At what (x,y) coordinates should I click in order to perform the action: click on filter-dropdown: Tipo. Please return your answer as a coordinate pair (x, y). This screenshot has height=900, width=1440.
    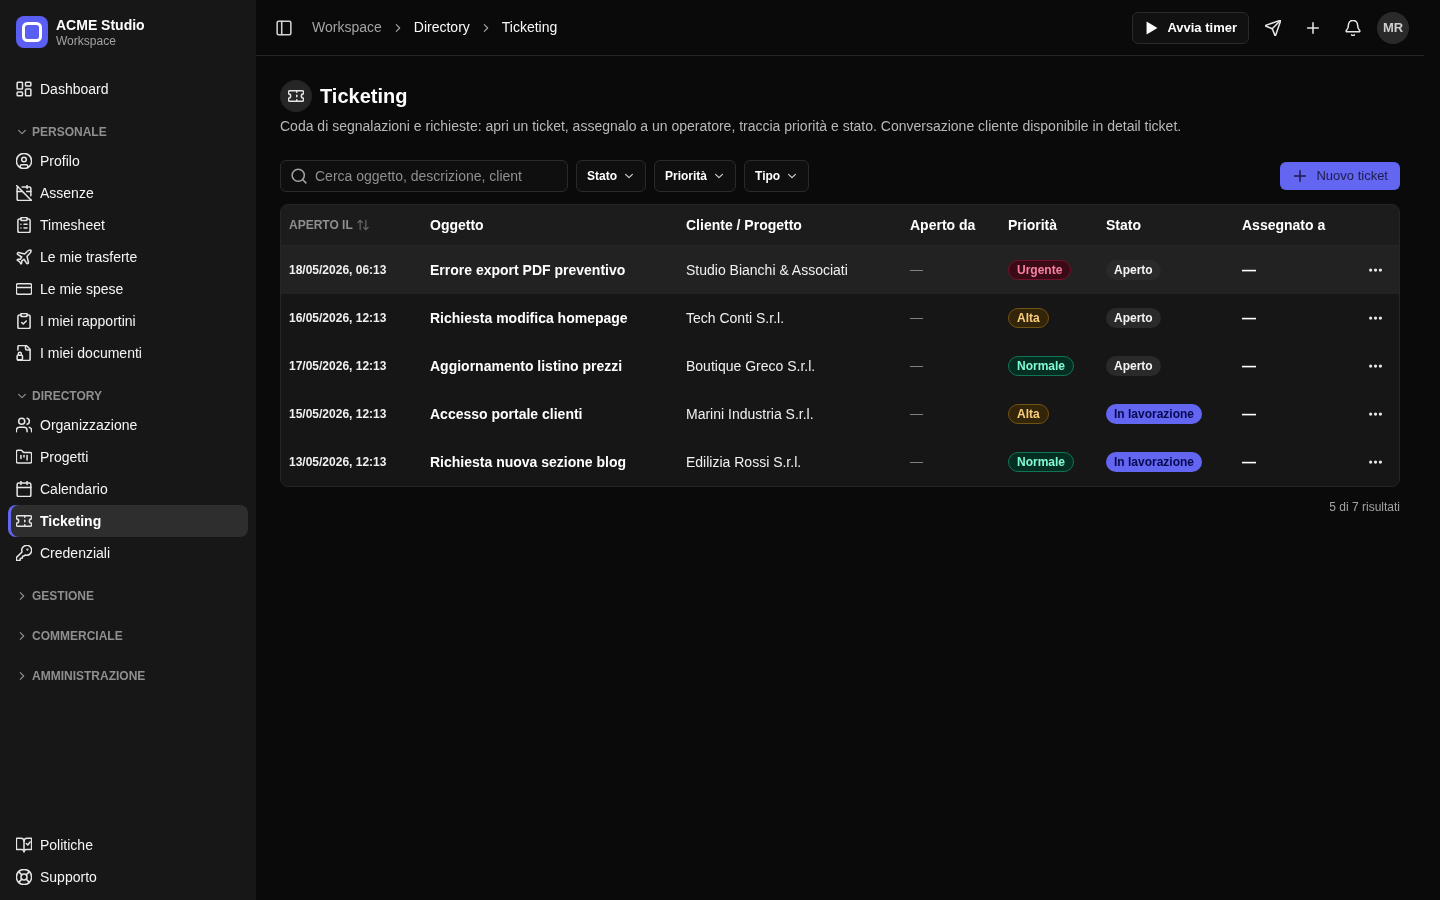
    Looking at the image, I should click on (777, 176).